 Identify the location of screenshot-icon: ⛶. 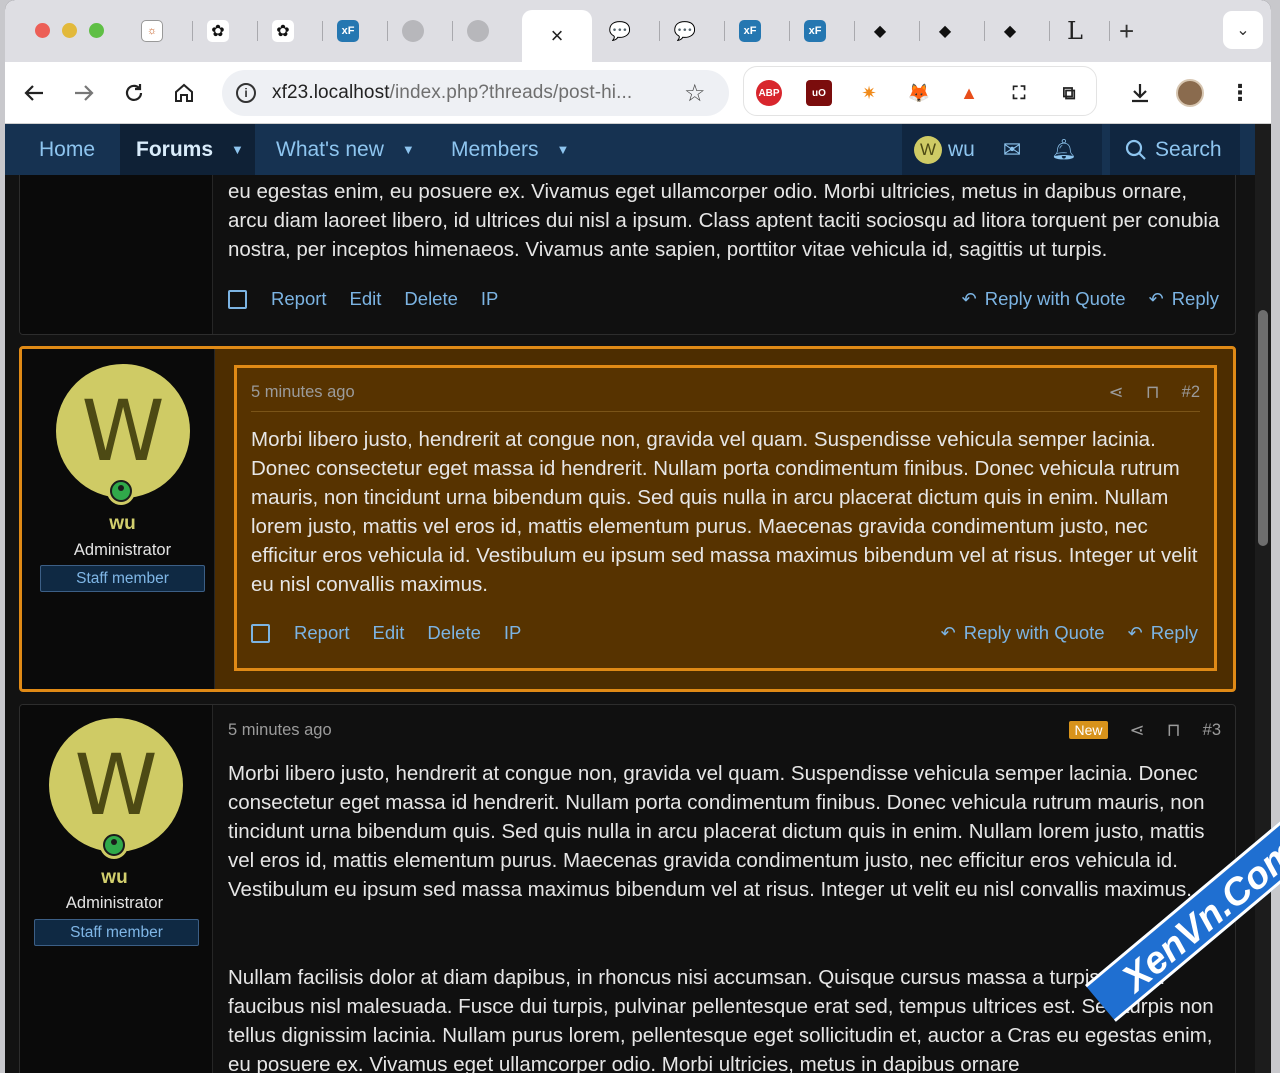
(1019, 93).